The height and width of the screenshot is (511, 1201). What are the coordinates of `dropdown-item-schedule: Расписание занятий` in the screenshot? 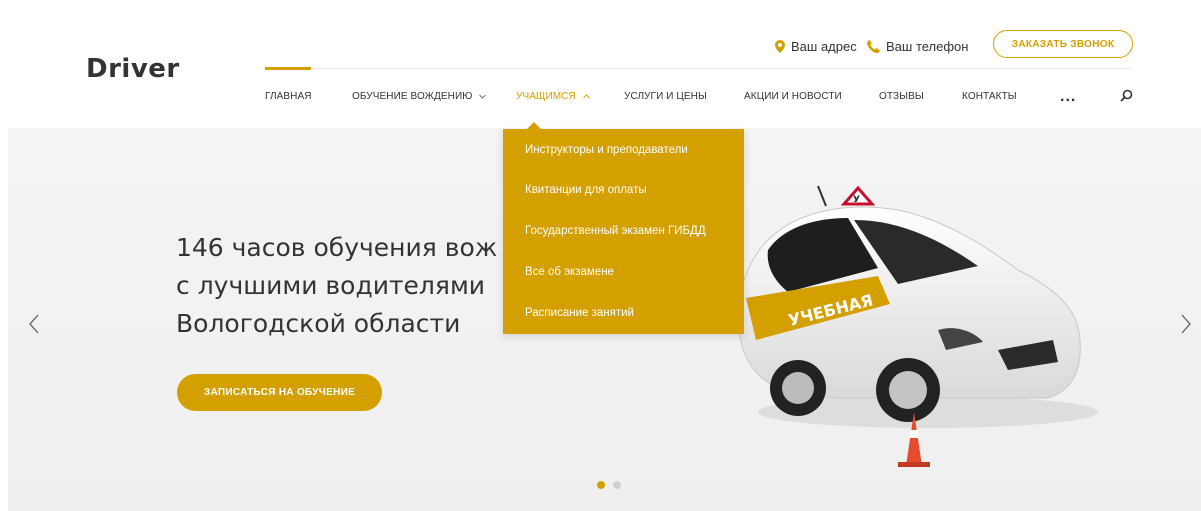 It's located at (579, 313).